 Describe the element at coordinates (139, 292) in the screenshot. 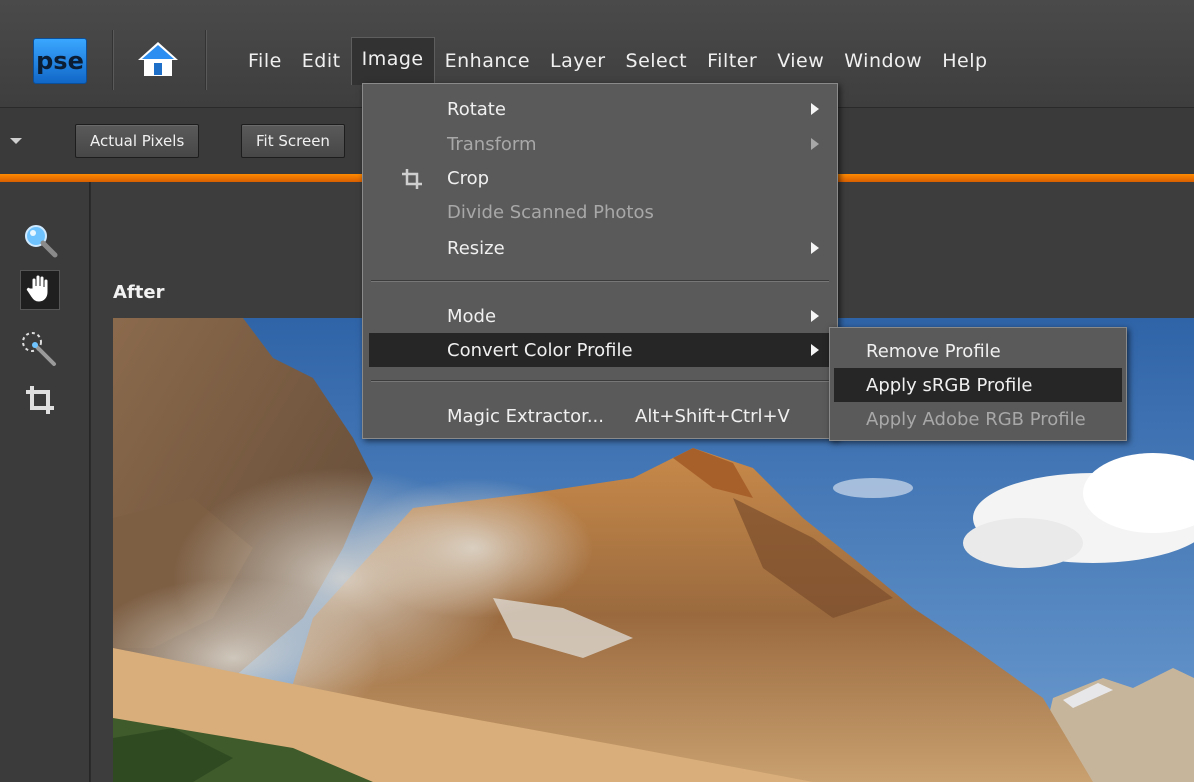

I see `view-label: After` at that location.